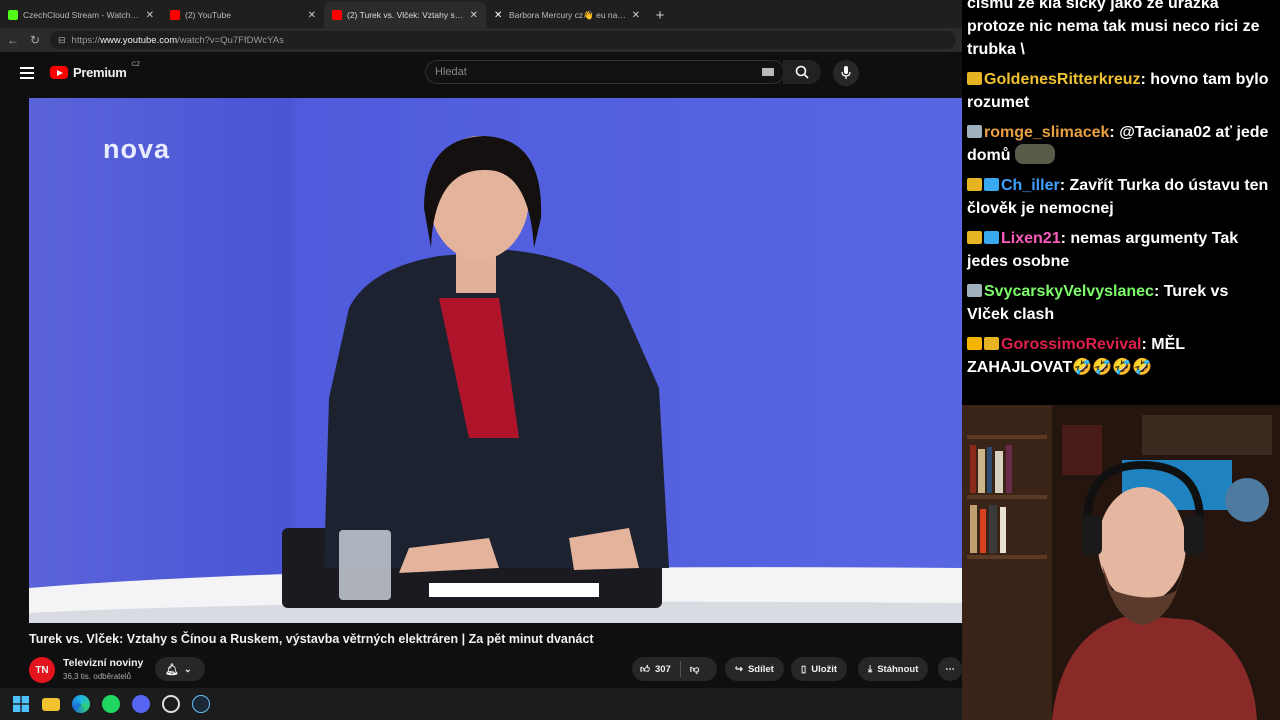 The height and width of the screenshot is (720, 1280). I want to click on logo-text: Premium, so click(100, 72).